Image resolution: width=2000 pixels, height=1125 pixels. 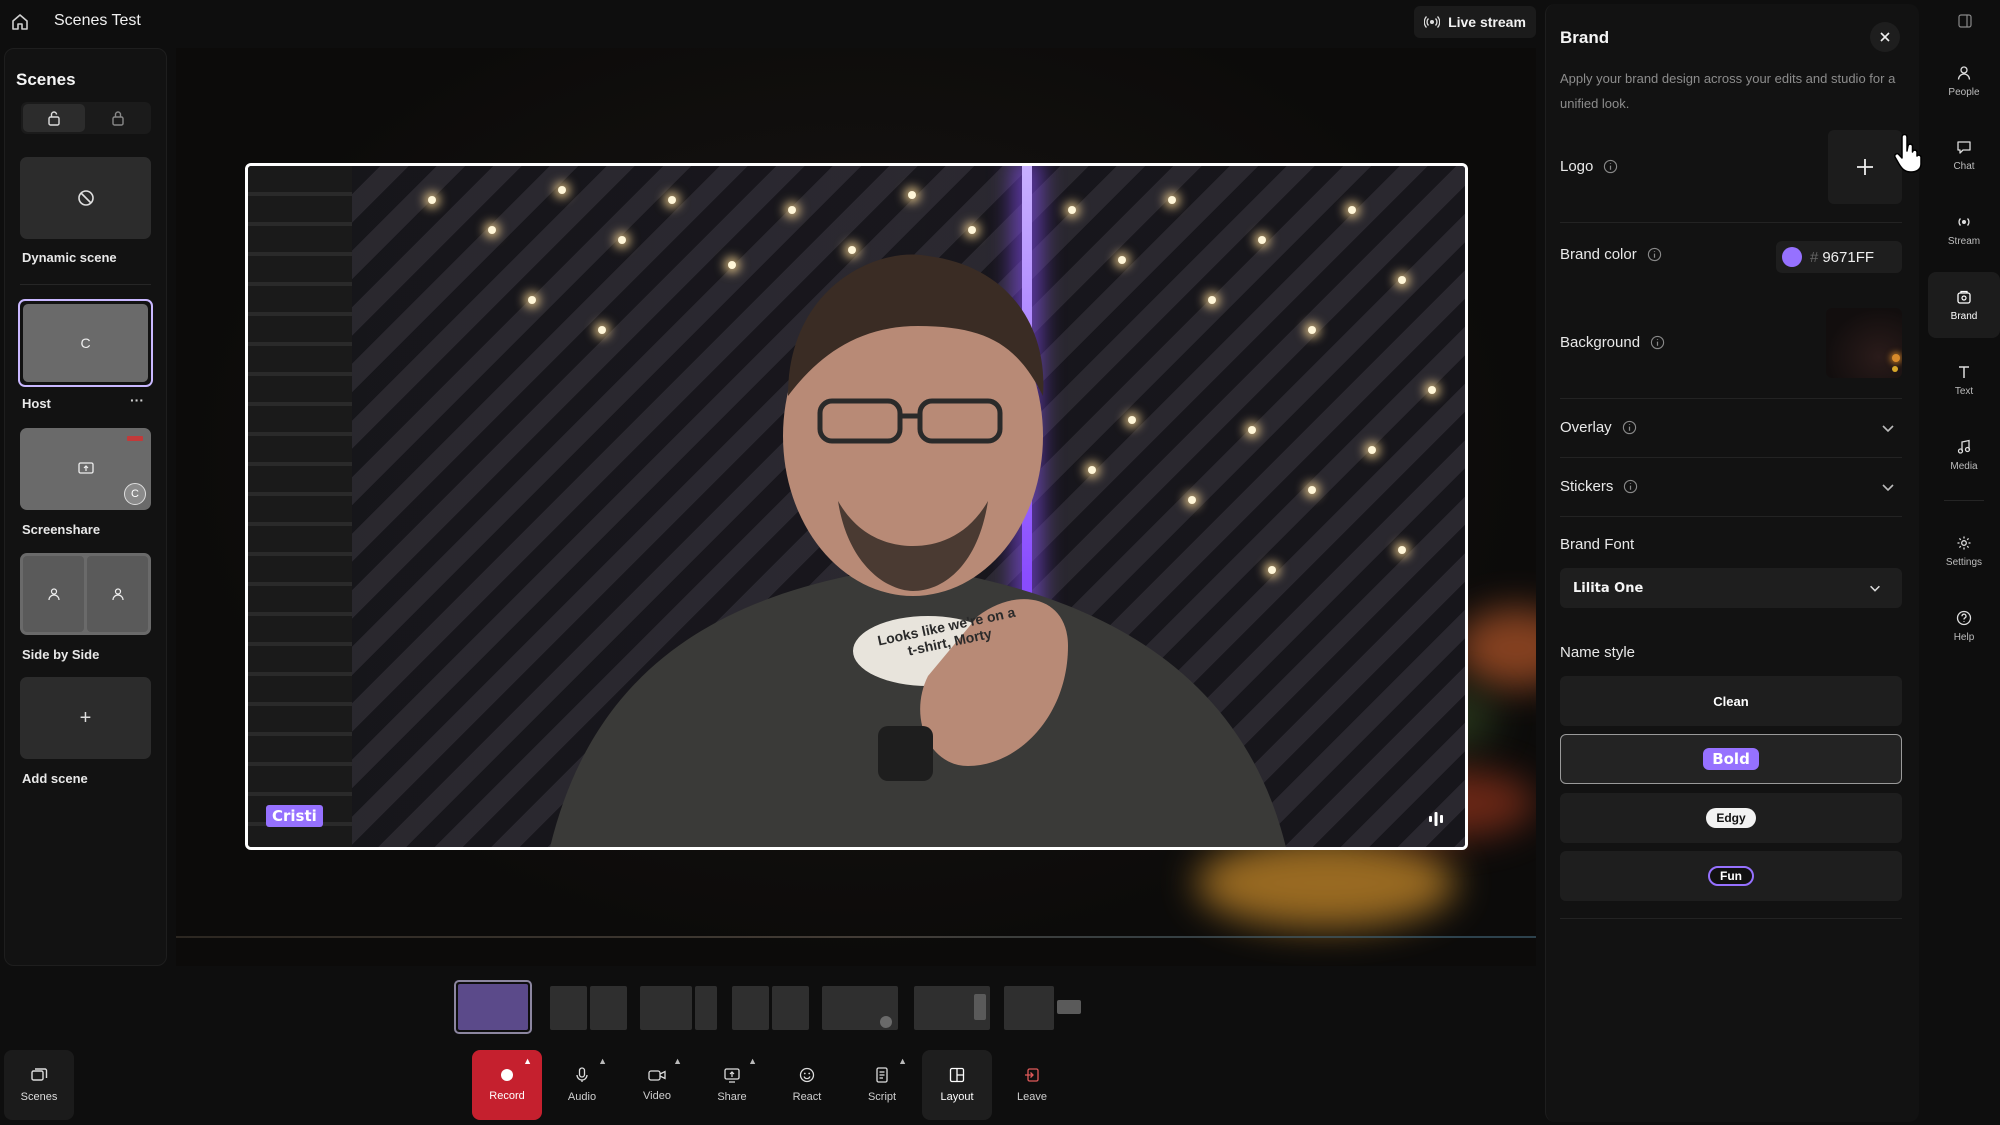 I want to click on foam-wall-left, so click(x=300, y=506).